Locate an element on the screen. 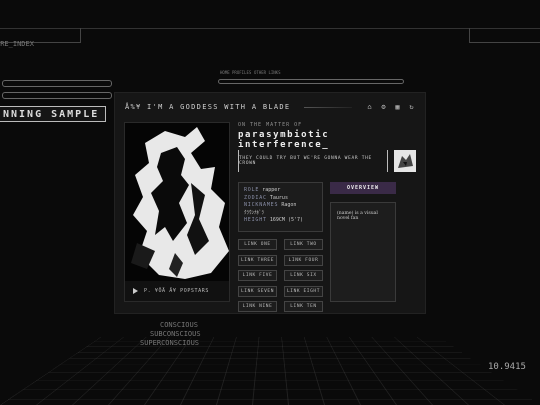 This screenshot has width=540, height=405. info-role: ROLE rapper is located at coordinates (262, 190).